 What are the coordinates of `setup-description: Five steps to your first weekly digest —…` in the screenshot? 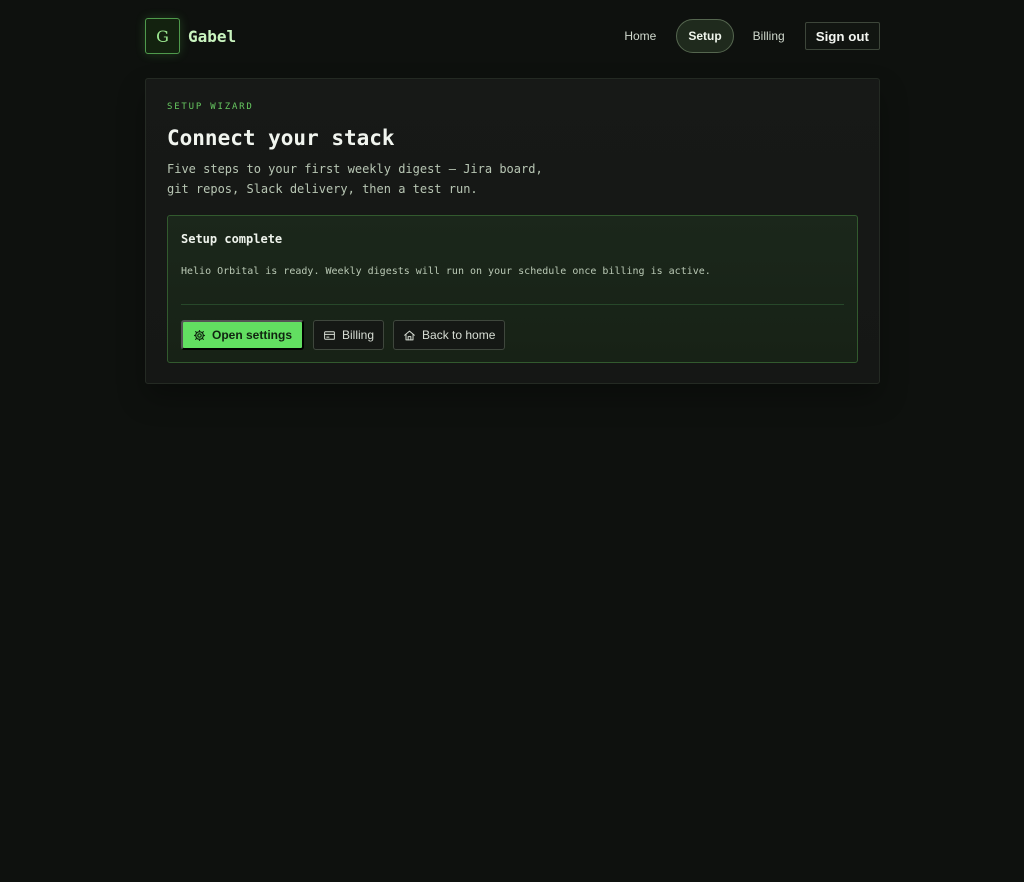 It's located at (372, 179).